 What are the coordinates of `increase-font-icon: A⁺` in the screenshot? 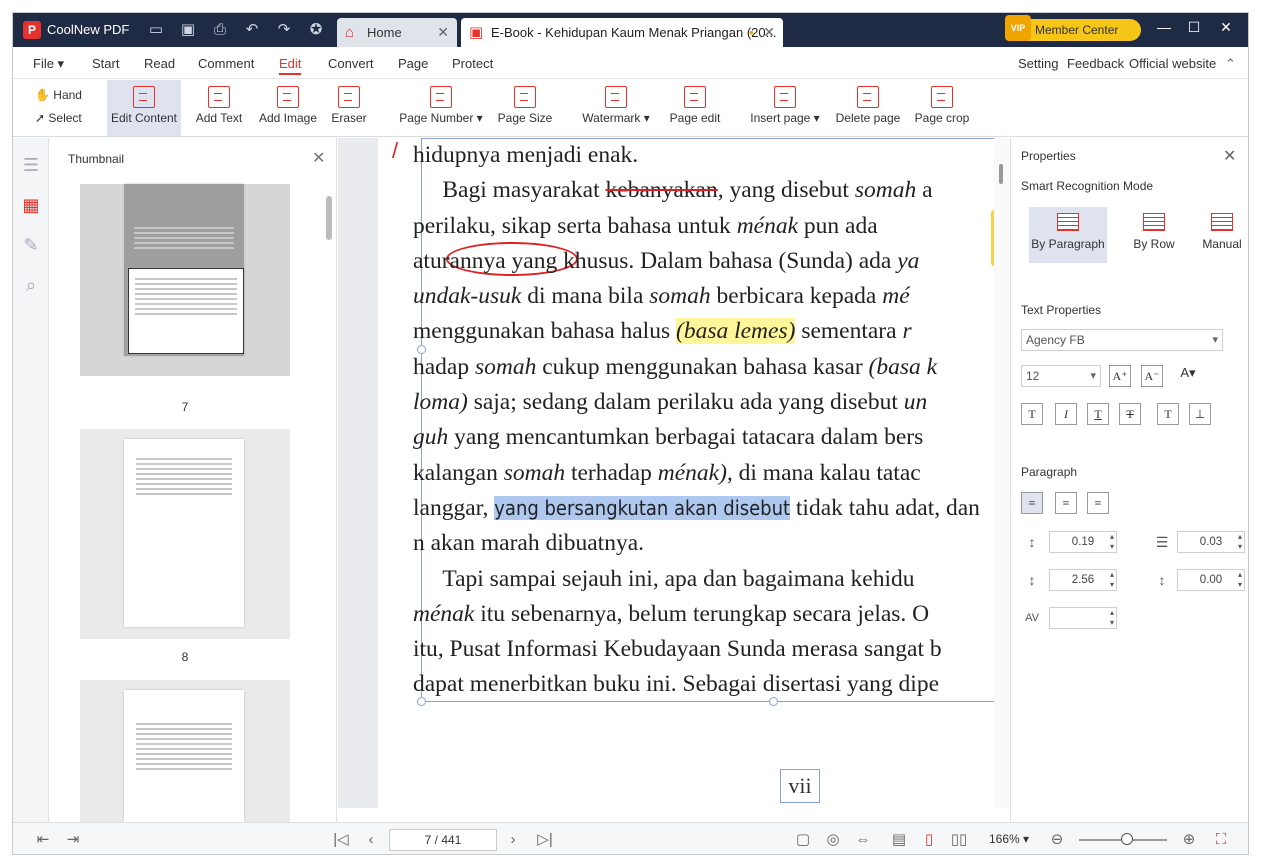 It's located at (1120, 376).